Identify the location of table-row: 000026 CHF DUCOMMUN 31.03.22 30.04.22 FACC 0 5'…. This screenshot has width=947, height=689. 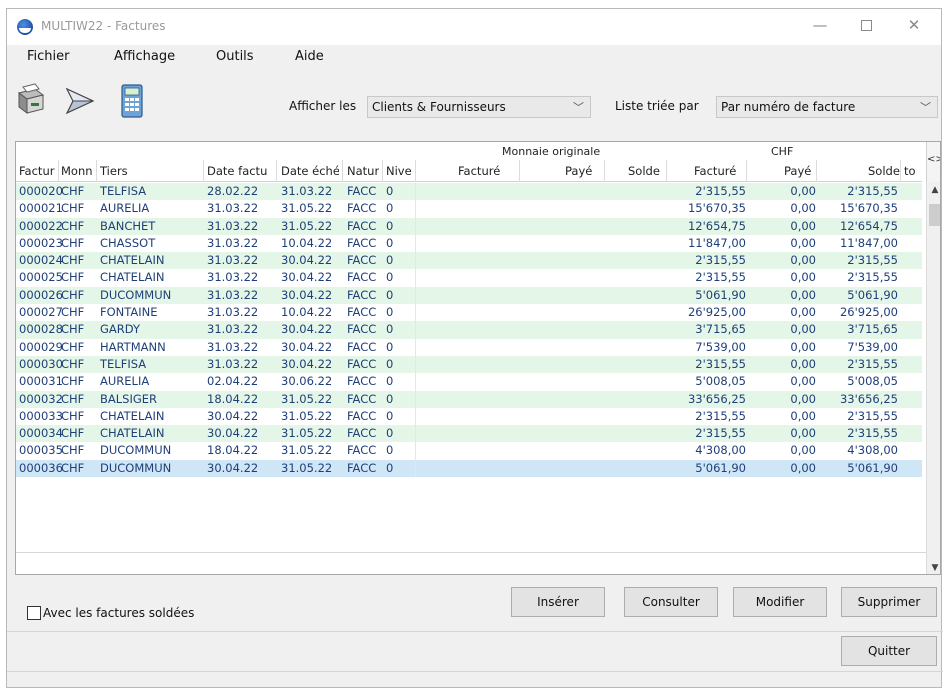
(469, 295).